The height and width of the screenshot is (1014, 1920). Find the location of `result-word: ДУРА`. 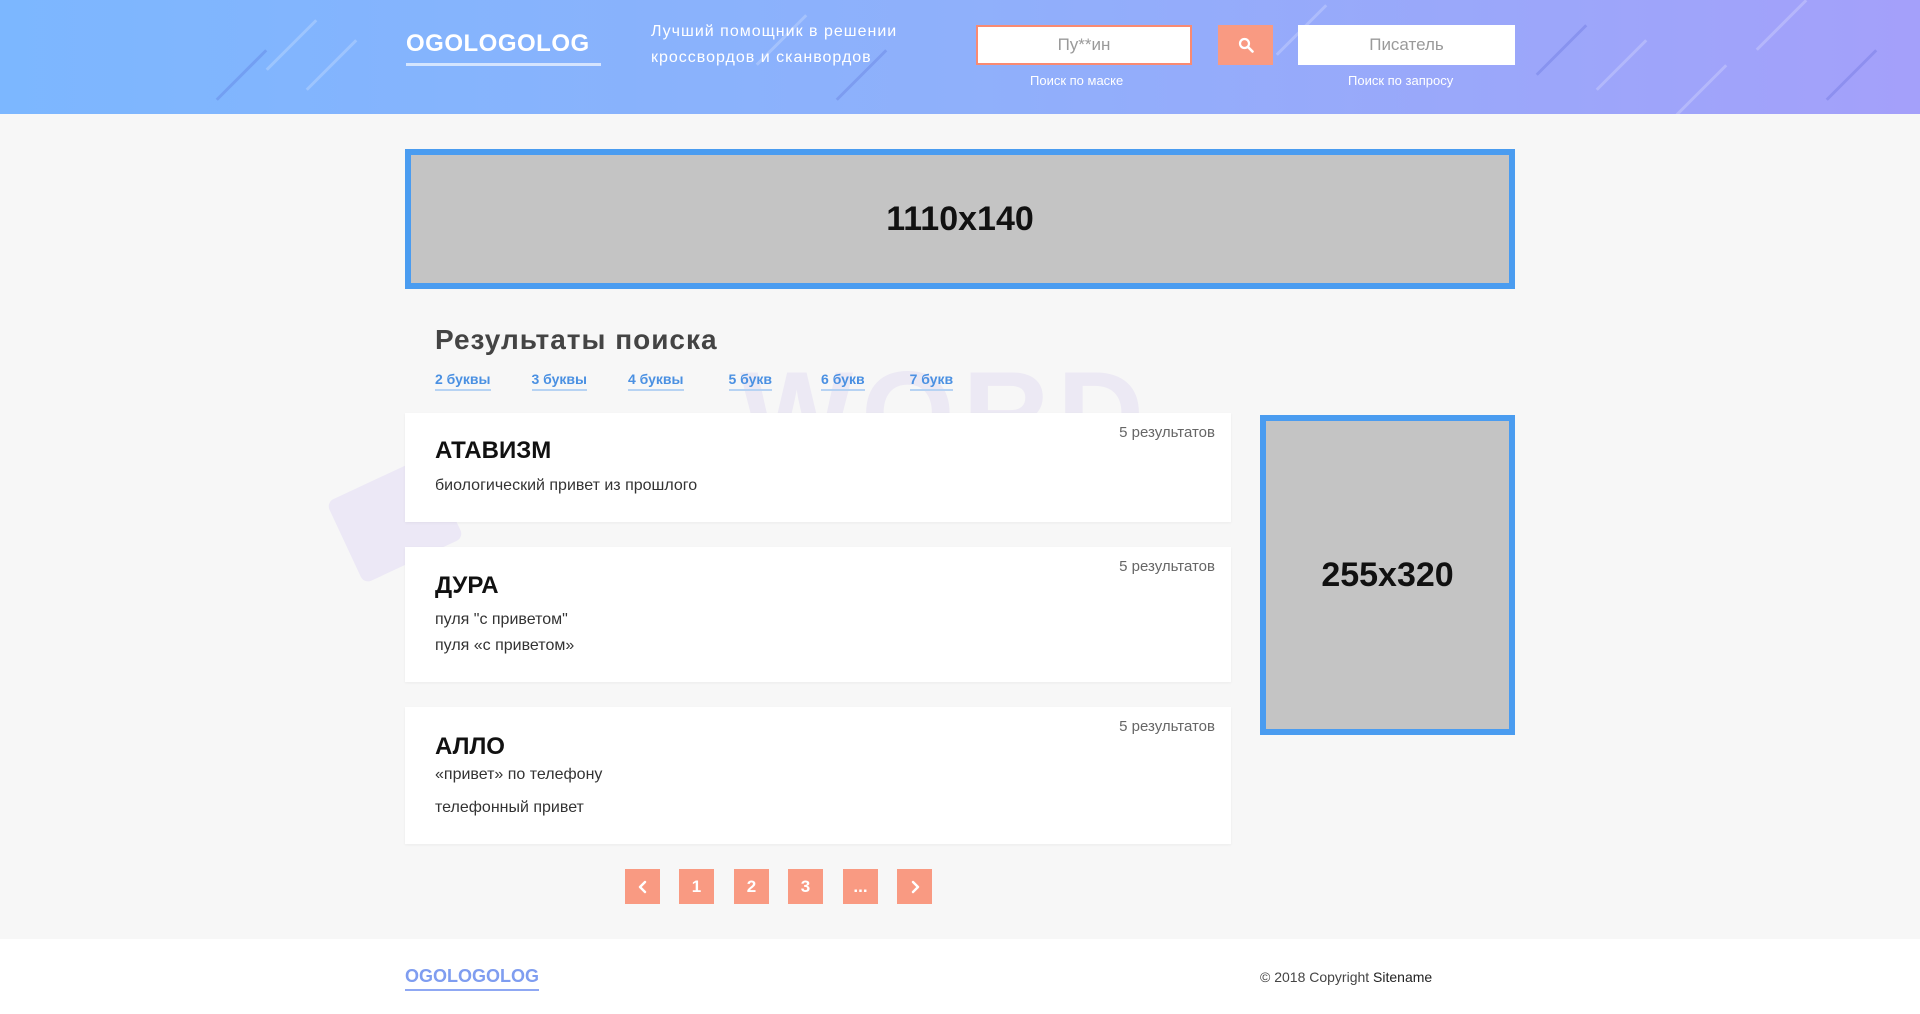

result-word: ДУРА is located at coordinates (467, 586).